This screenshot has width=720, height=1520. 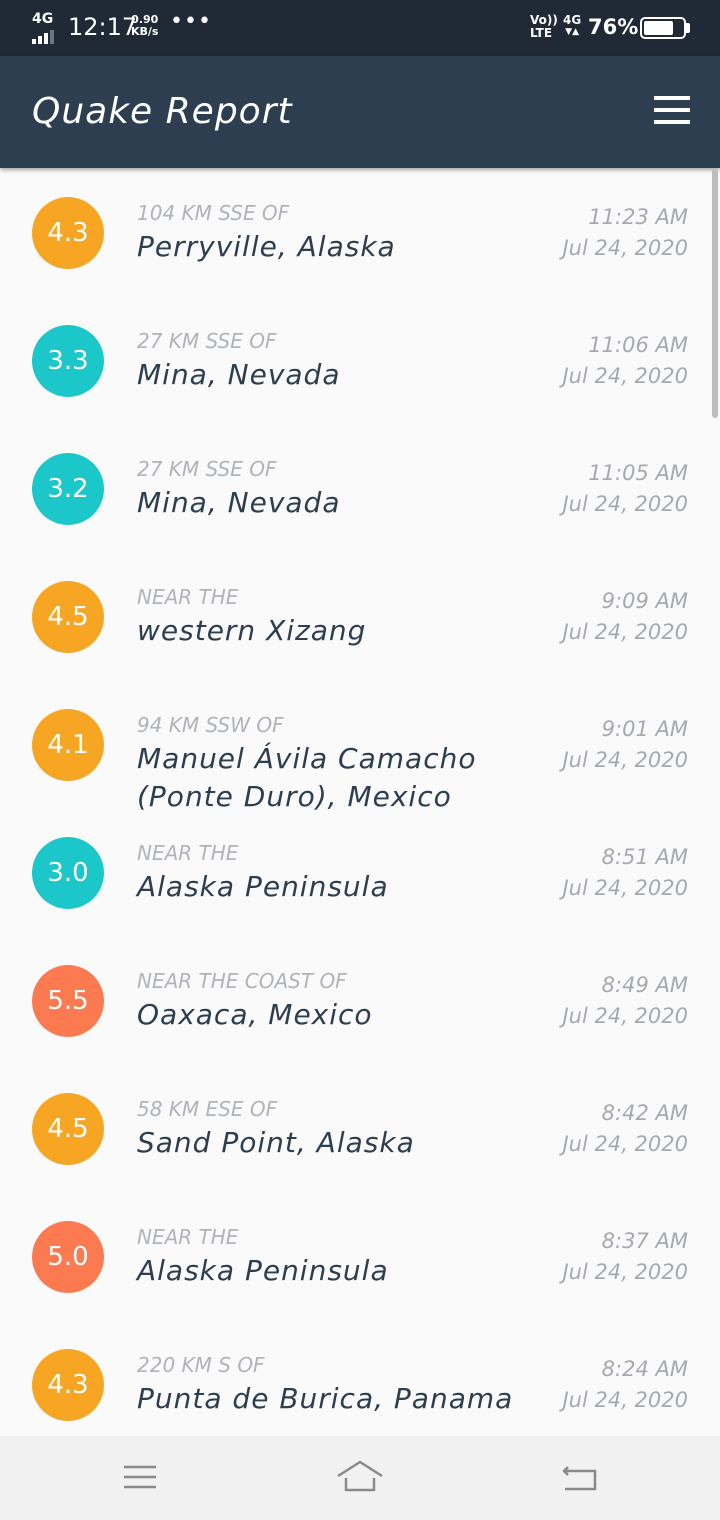 What do you see at coordinates (325, 1398) in the screenshot?
I see `primary-location: Punta de Burica, Panama` at bounding box center [325, 1398].